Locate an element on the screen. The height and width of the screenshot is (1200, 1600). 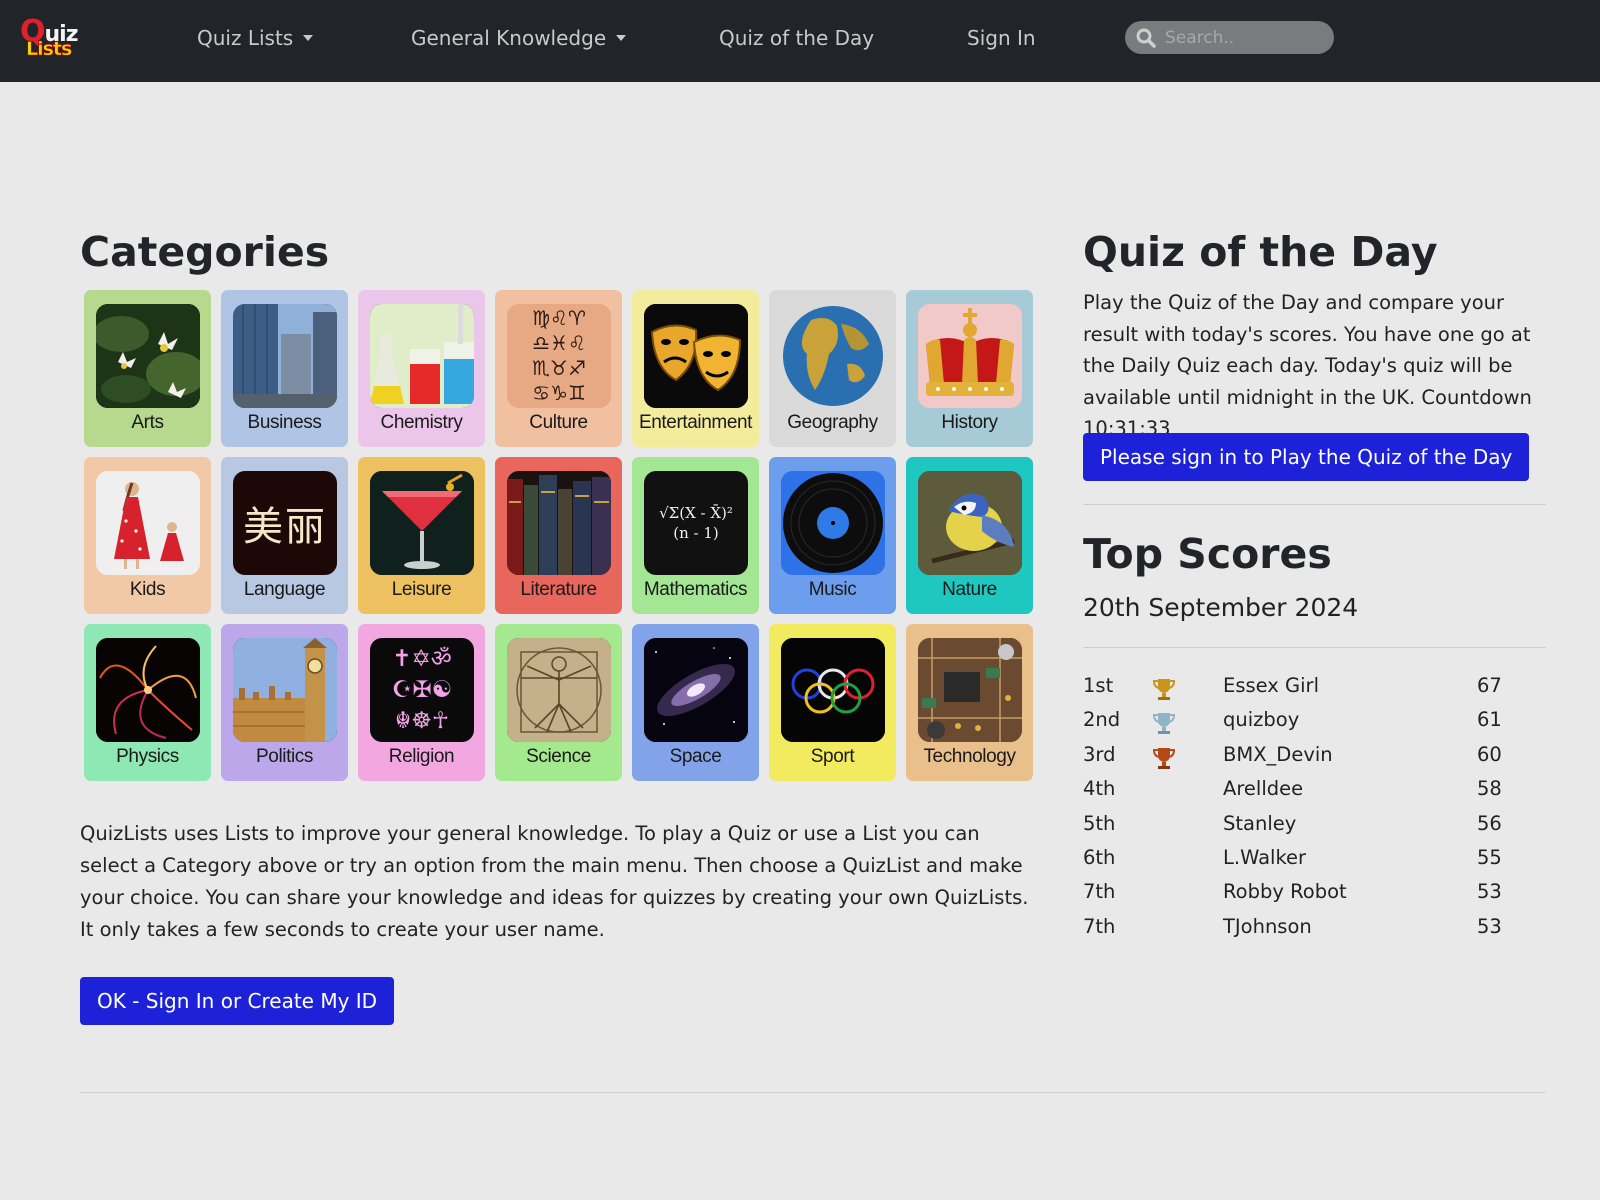
zodiac-symbols: ♍♌♈ ♎♓♌ ♏♉♐ ♋♑♊ is located at coordinates (559, 355).